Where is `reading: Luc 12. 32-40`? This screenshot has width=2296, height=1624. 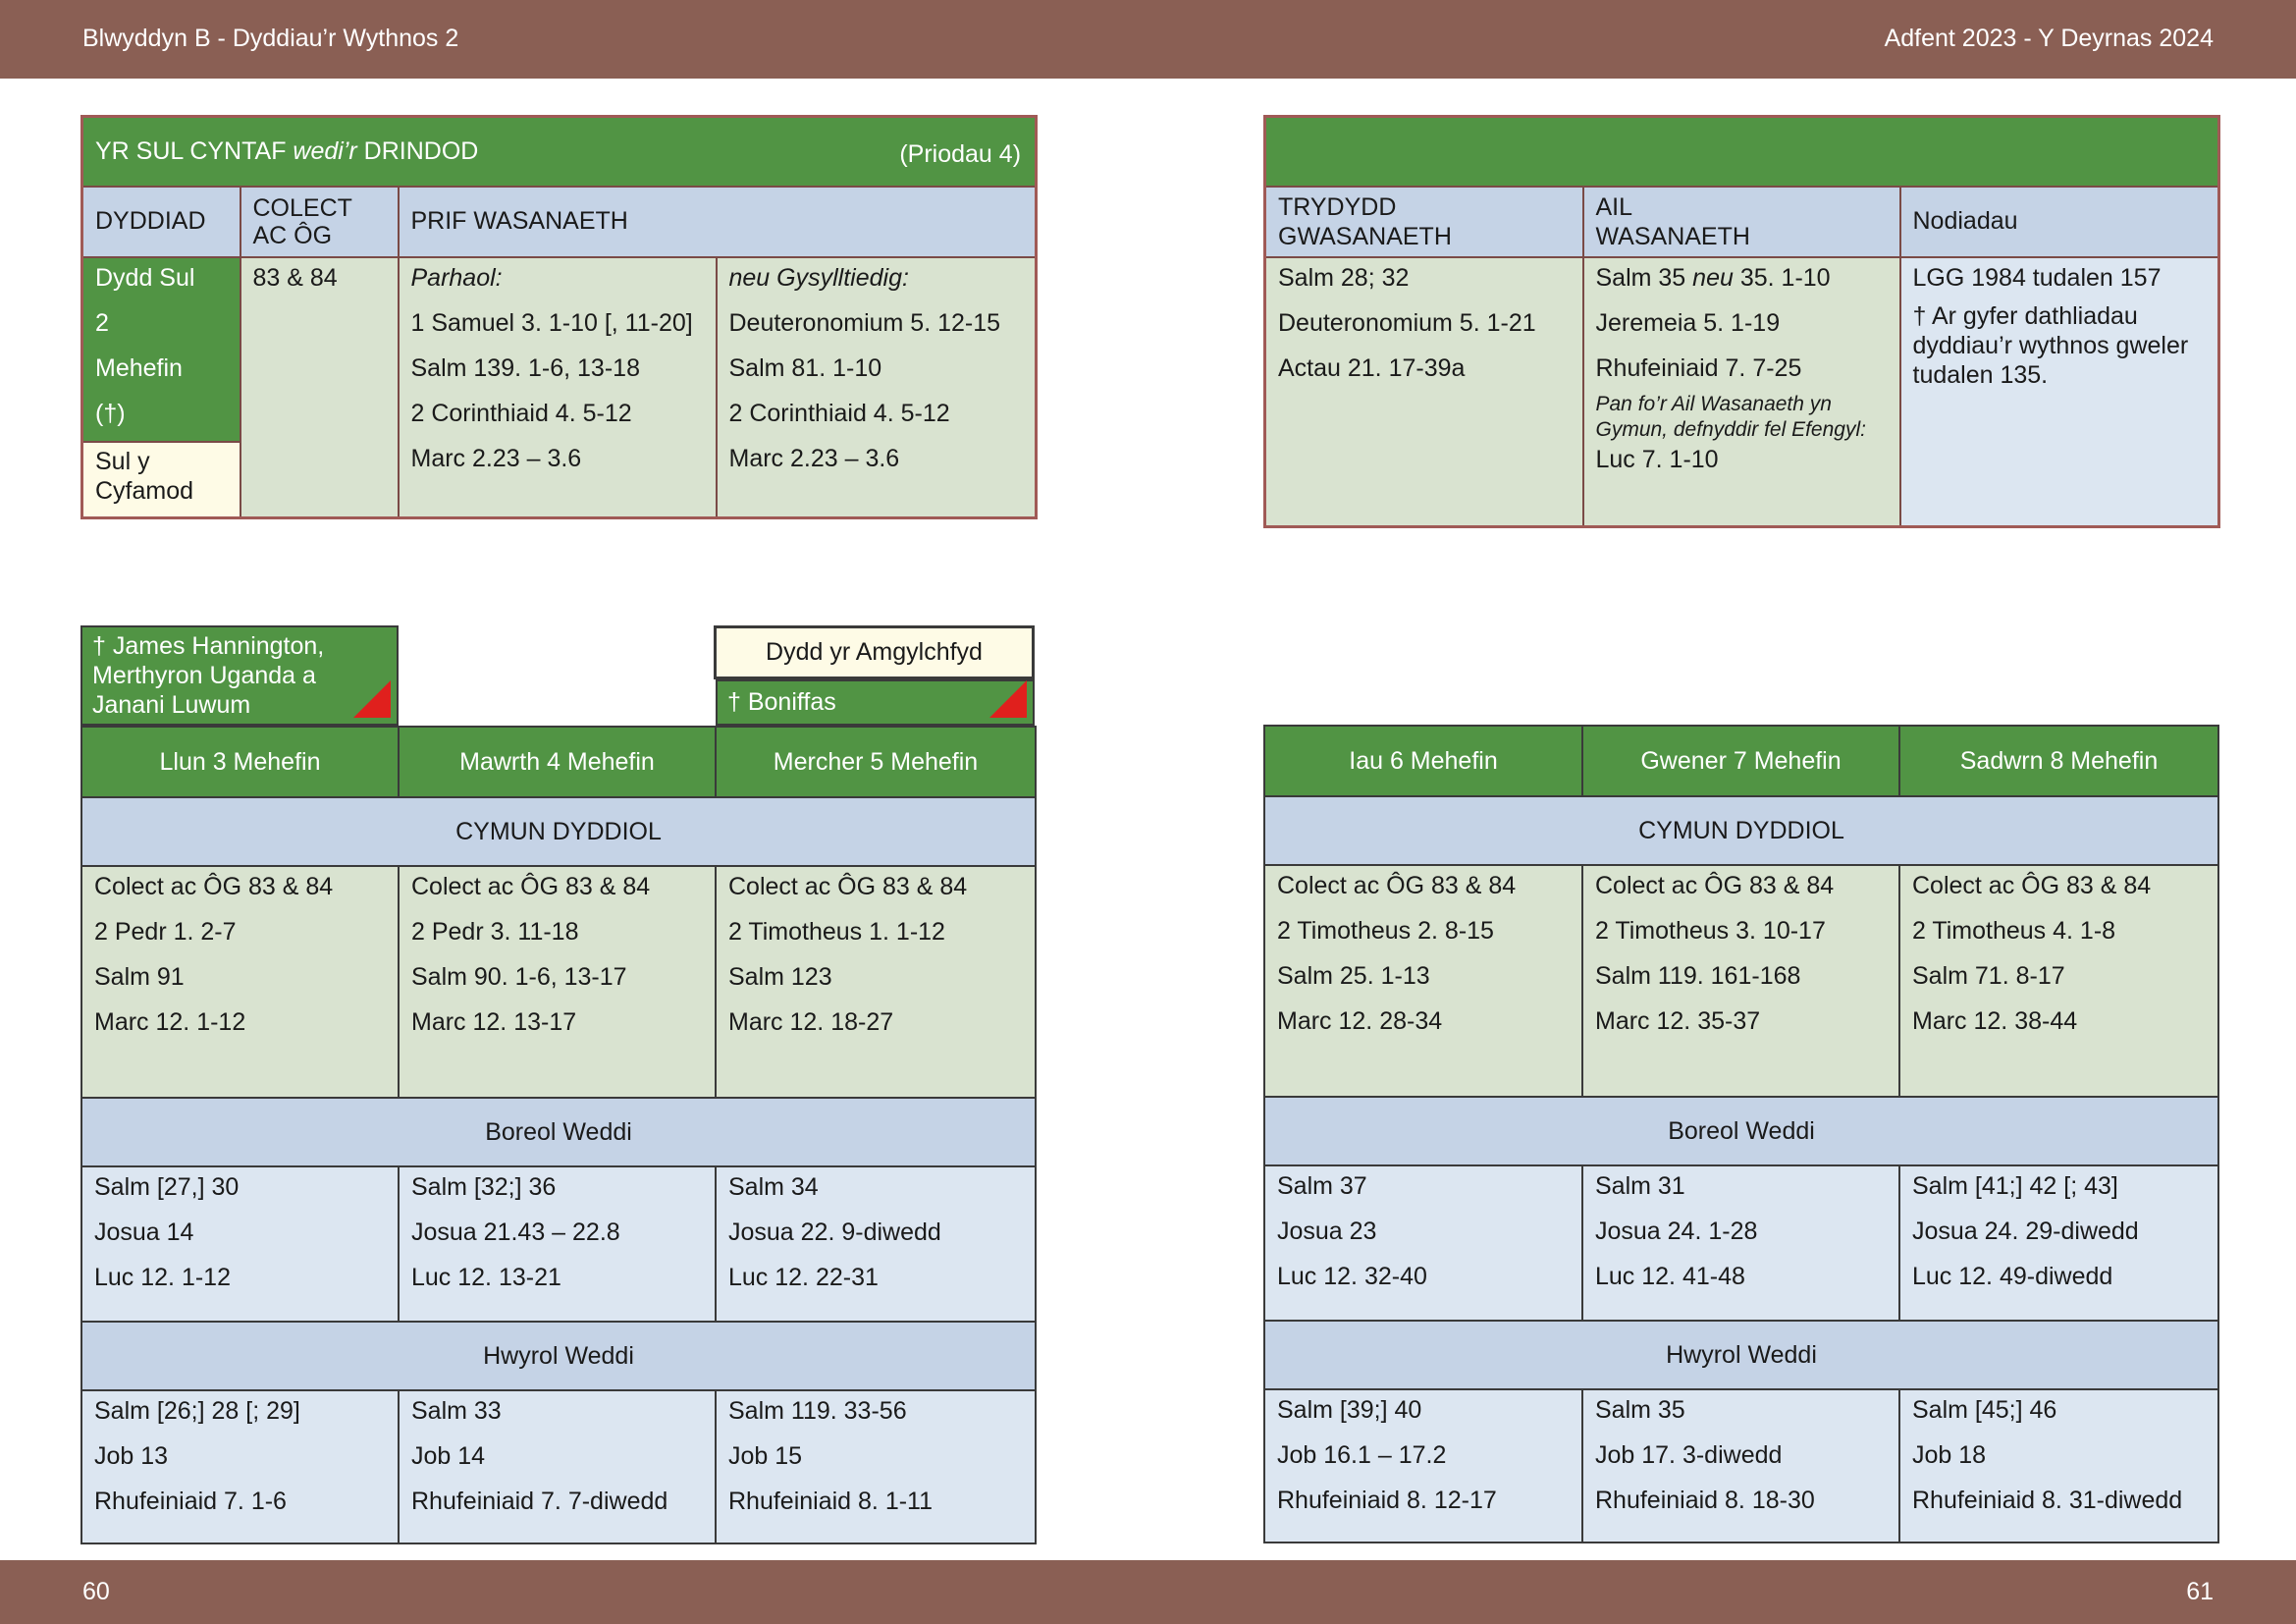 reading: Luc 12. 32-40 is located at coordinates (1352, 1276).